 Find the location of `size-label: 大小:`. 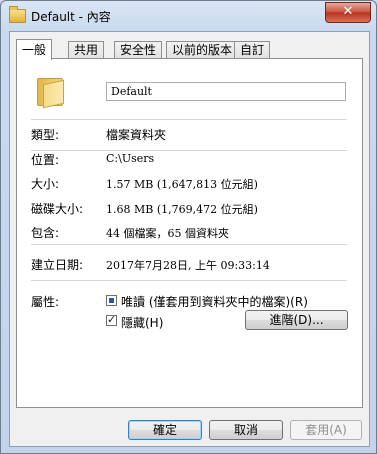

size-label: 大小: is located at coordinates (45, 184).